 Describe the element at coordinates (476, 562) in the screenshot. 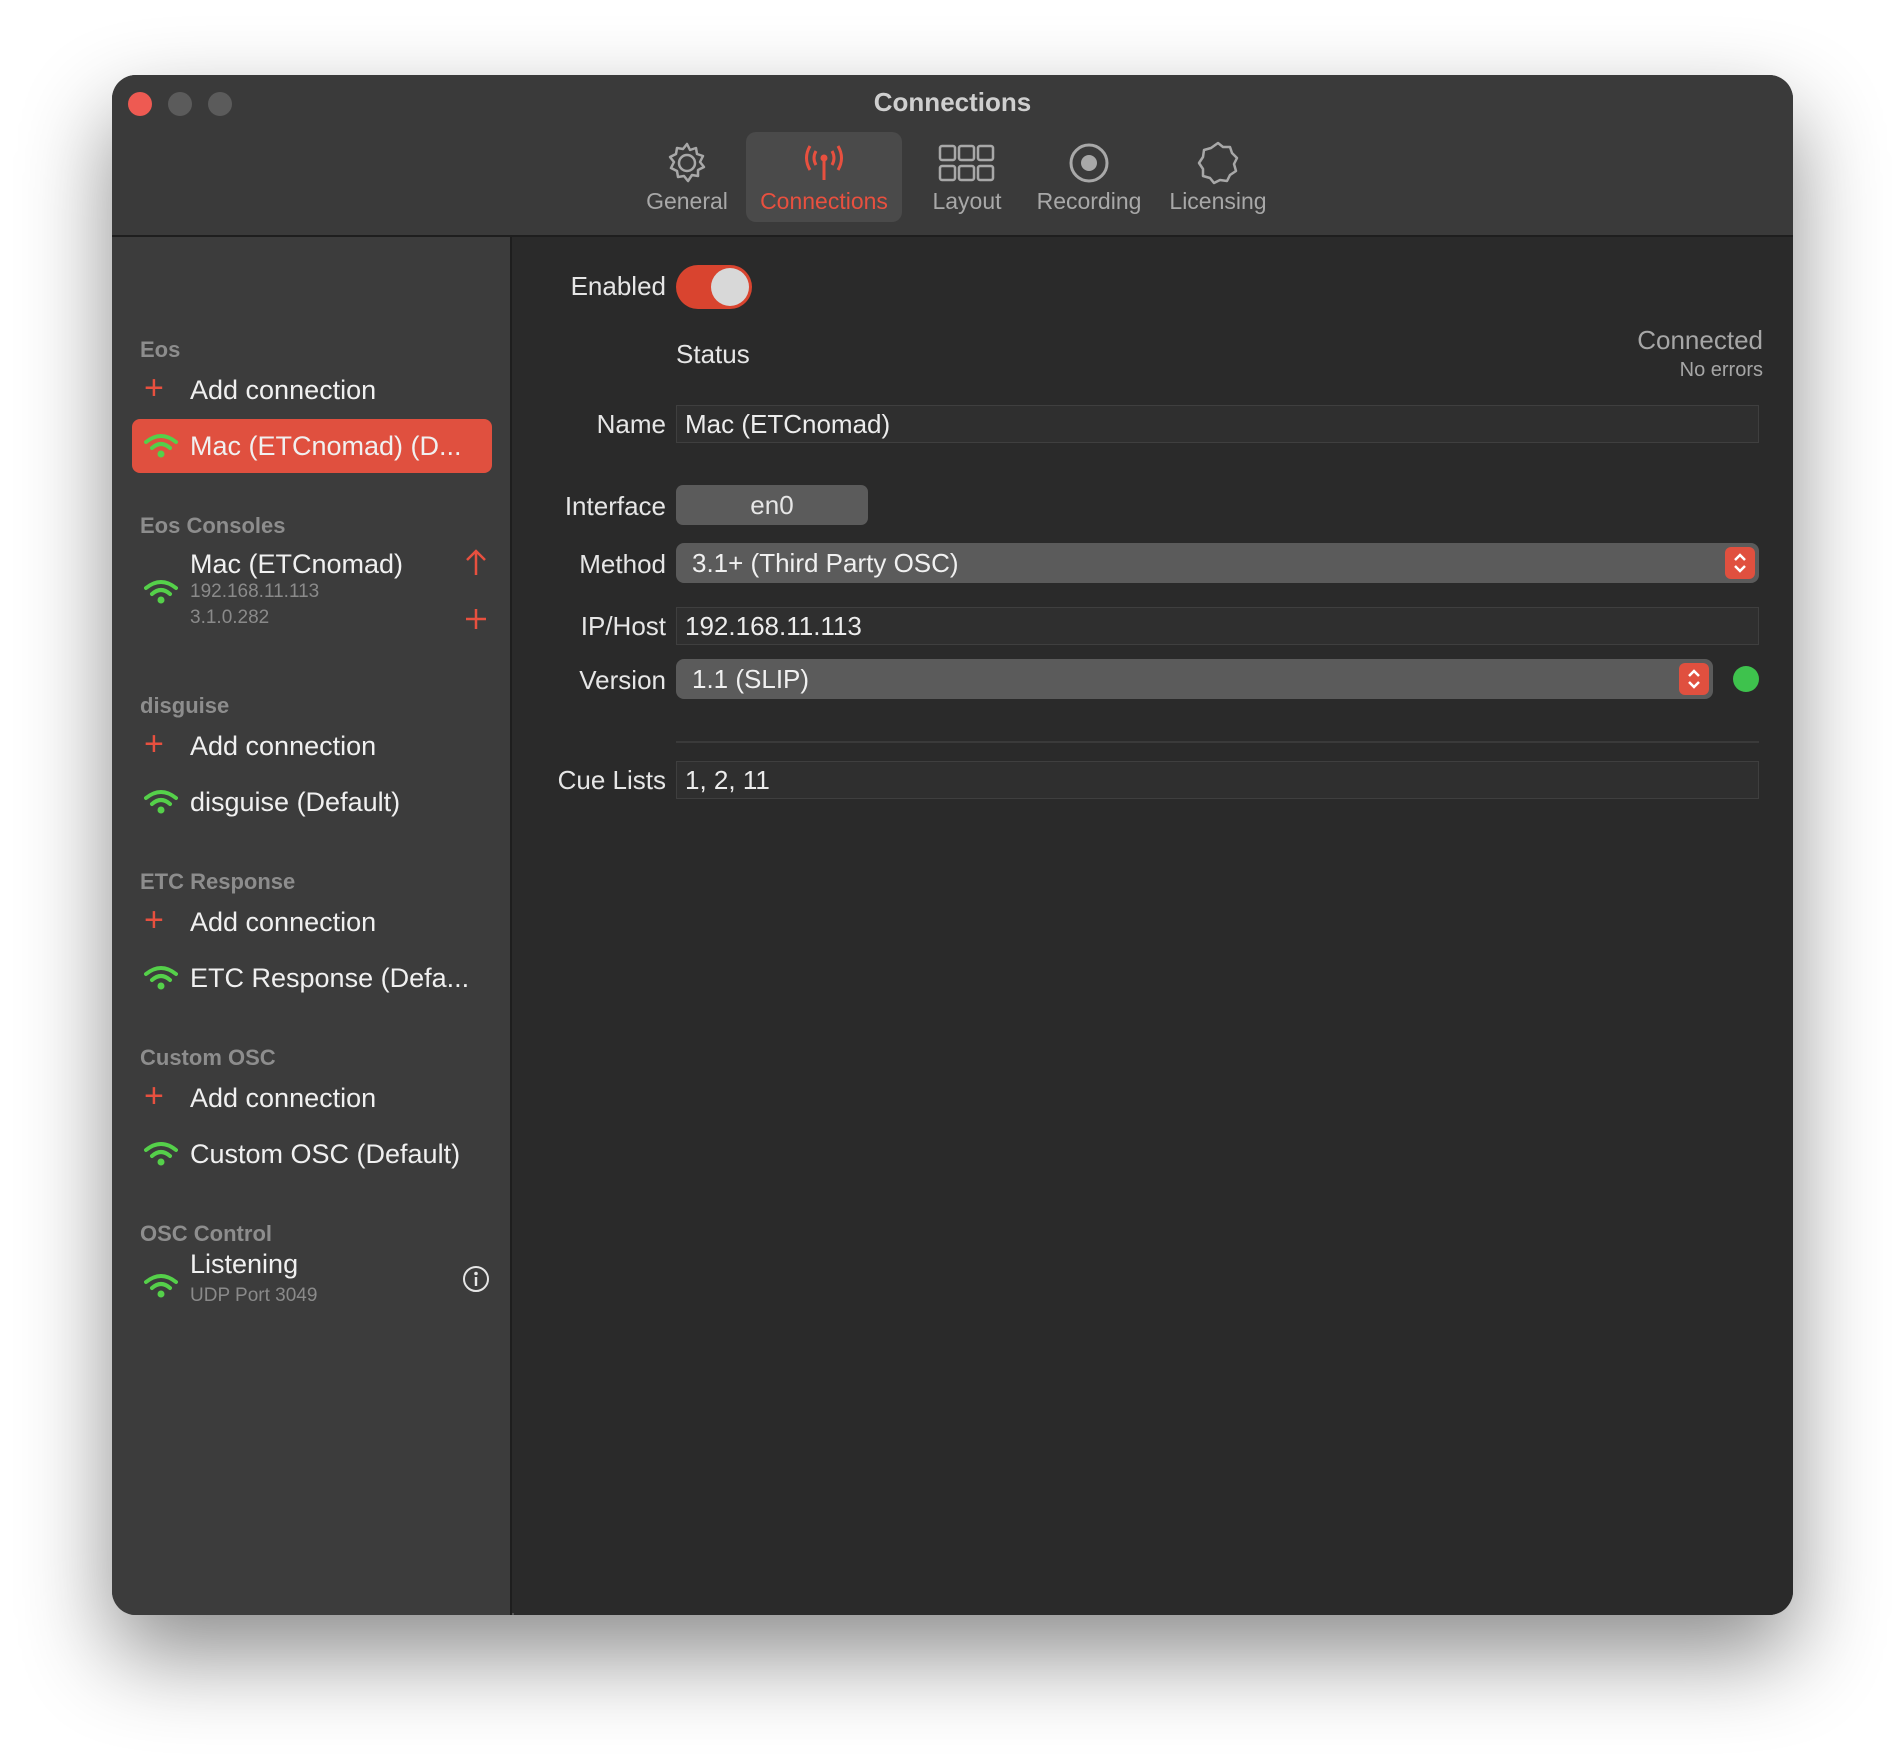

I see `arrow-up-icon` at that location.